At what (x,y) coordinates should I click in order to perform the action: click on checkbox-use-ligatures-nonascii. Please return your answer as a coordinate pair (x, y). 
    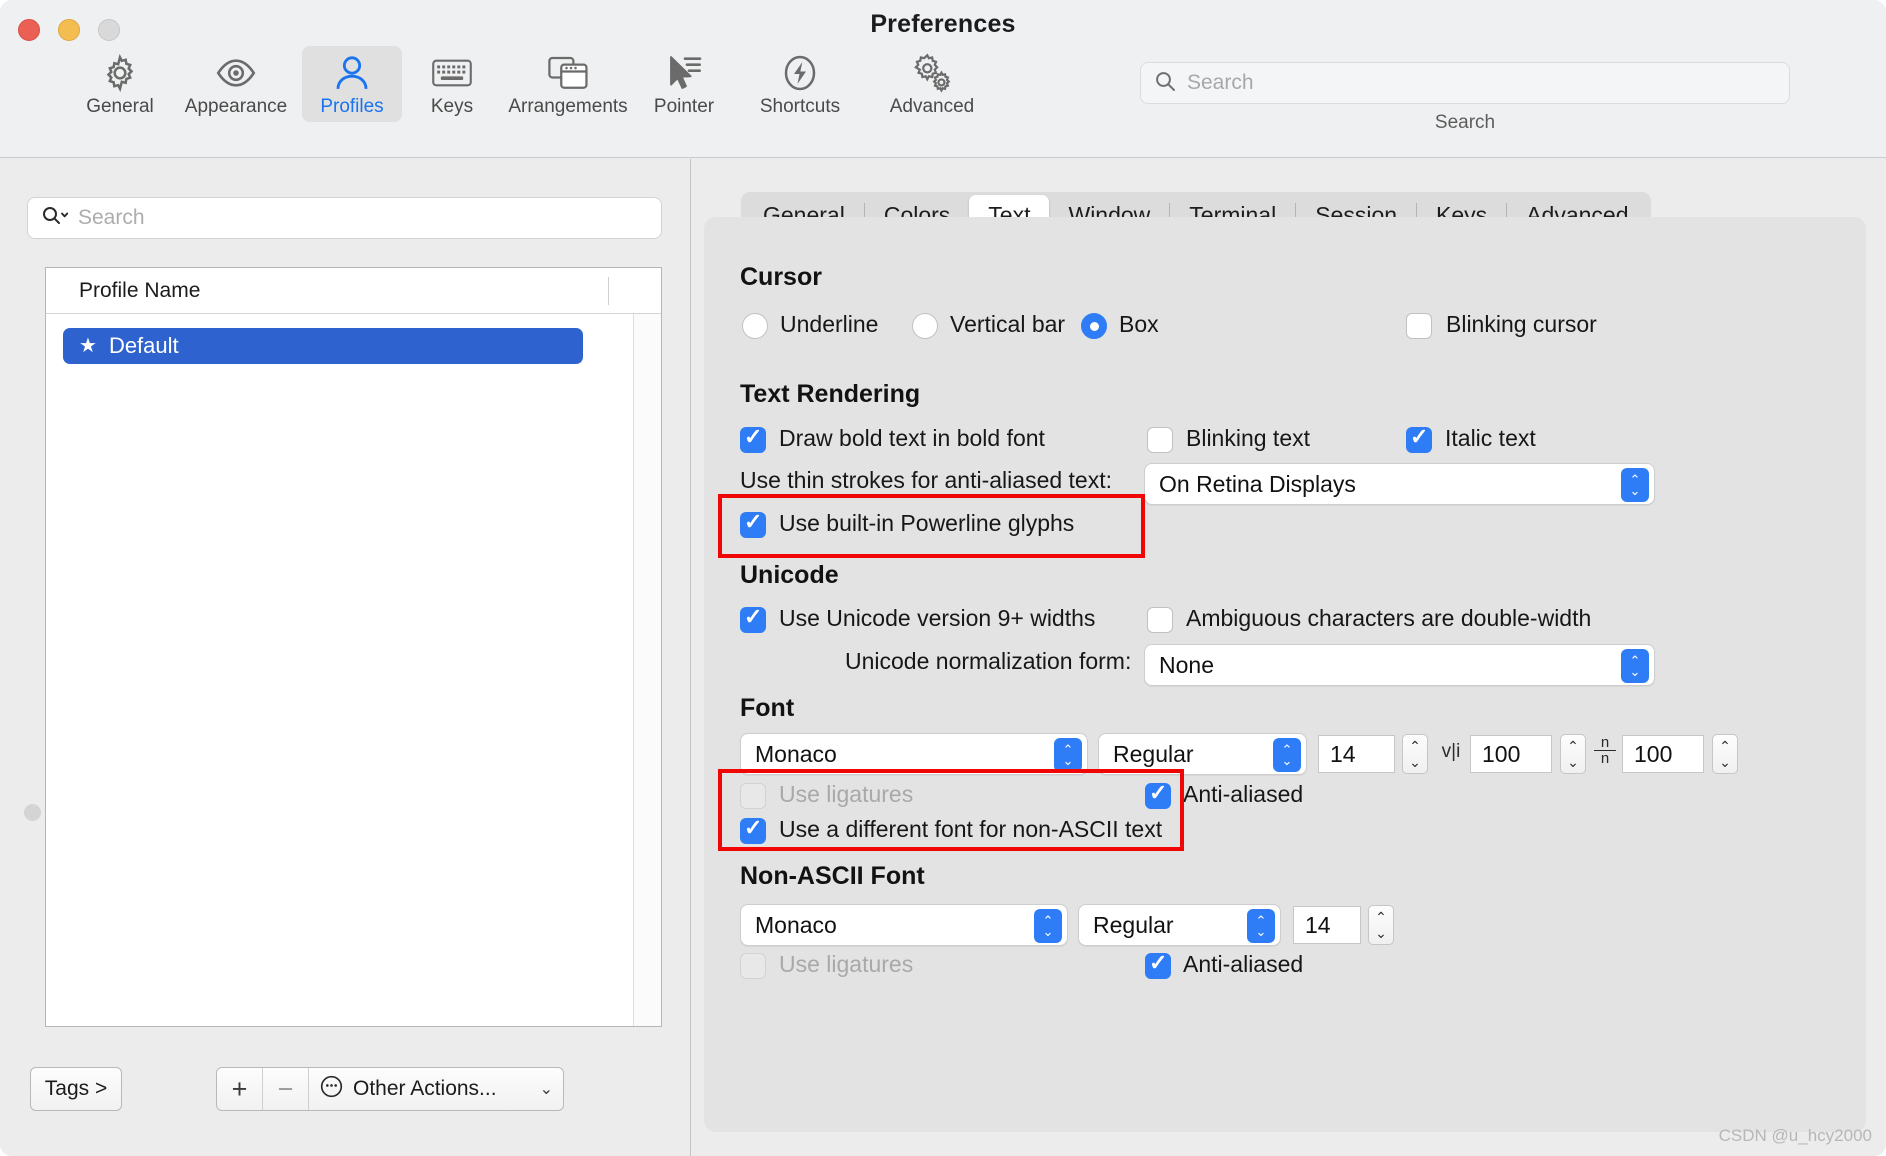
    Looking at the image, I should click on (753, 966).